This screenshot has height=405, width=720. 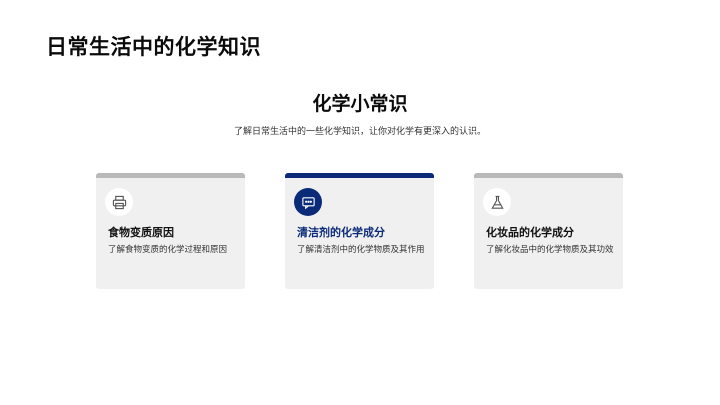 What do you see at coordinates (153, 47) in the screenshot?
I see `slide-title: 日常生活中的化学知识` at bounding box center [153, 47].